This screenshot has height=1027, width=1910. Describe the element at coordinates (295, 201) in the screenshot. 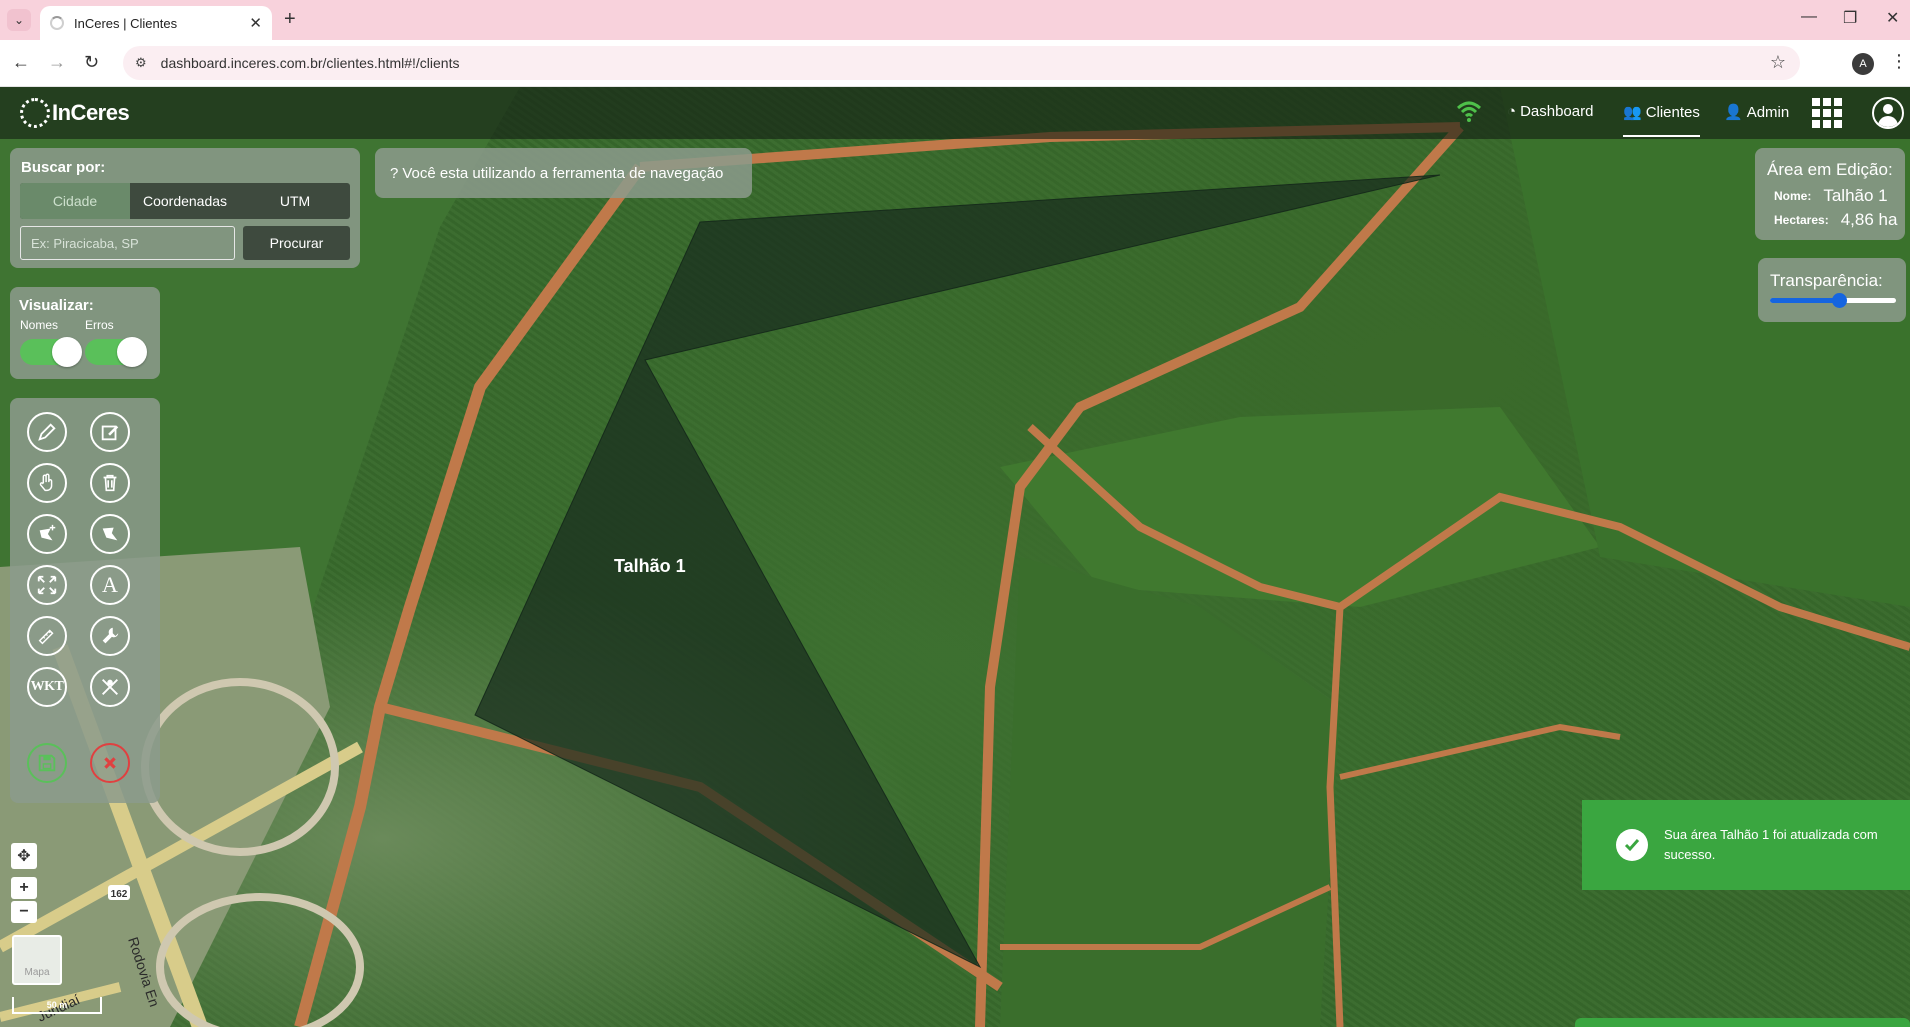

I see `mode-utm: UTM` at that location.